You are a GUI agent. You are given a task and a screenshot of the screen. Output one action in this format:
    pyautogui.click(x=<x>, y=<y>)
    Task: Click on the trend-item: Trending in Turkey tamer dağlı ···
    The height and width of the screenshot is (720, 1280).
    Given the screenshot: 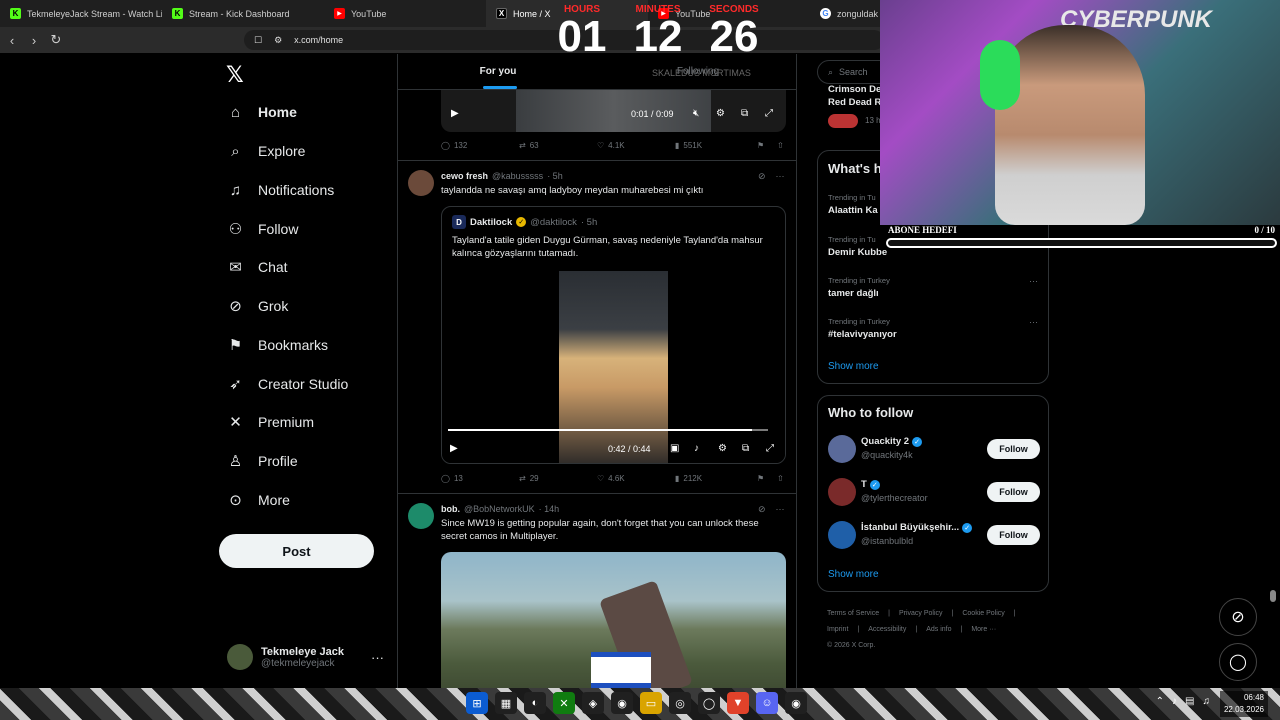 What is the action you would take?
    pyautogui.click(x=933, y=287)
    